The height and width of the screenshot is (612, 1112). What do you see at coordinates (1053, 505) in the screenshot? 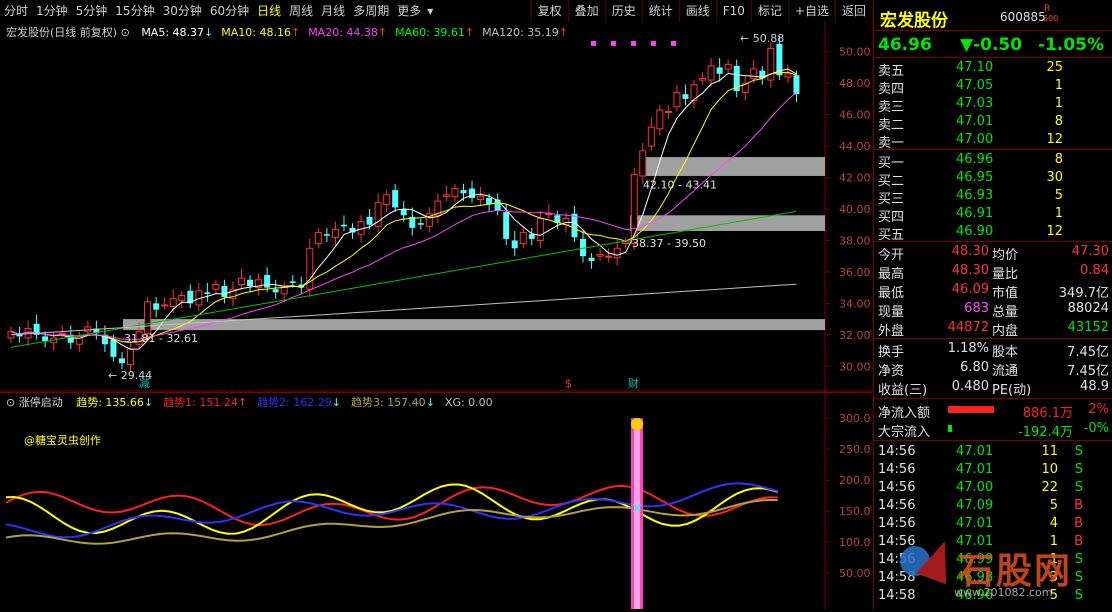
I see `tick-volume: 5` at bounding box center [1053, 505].